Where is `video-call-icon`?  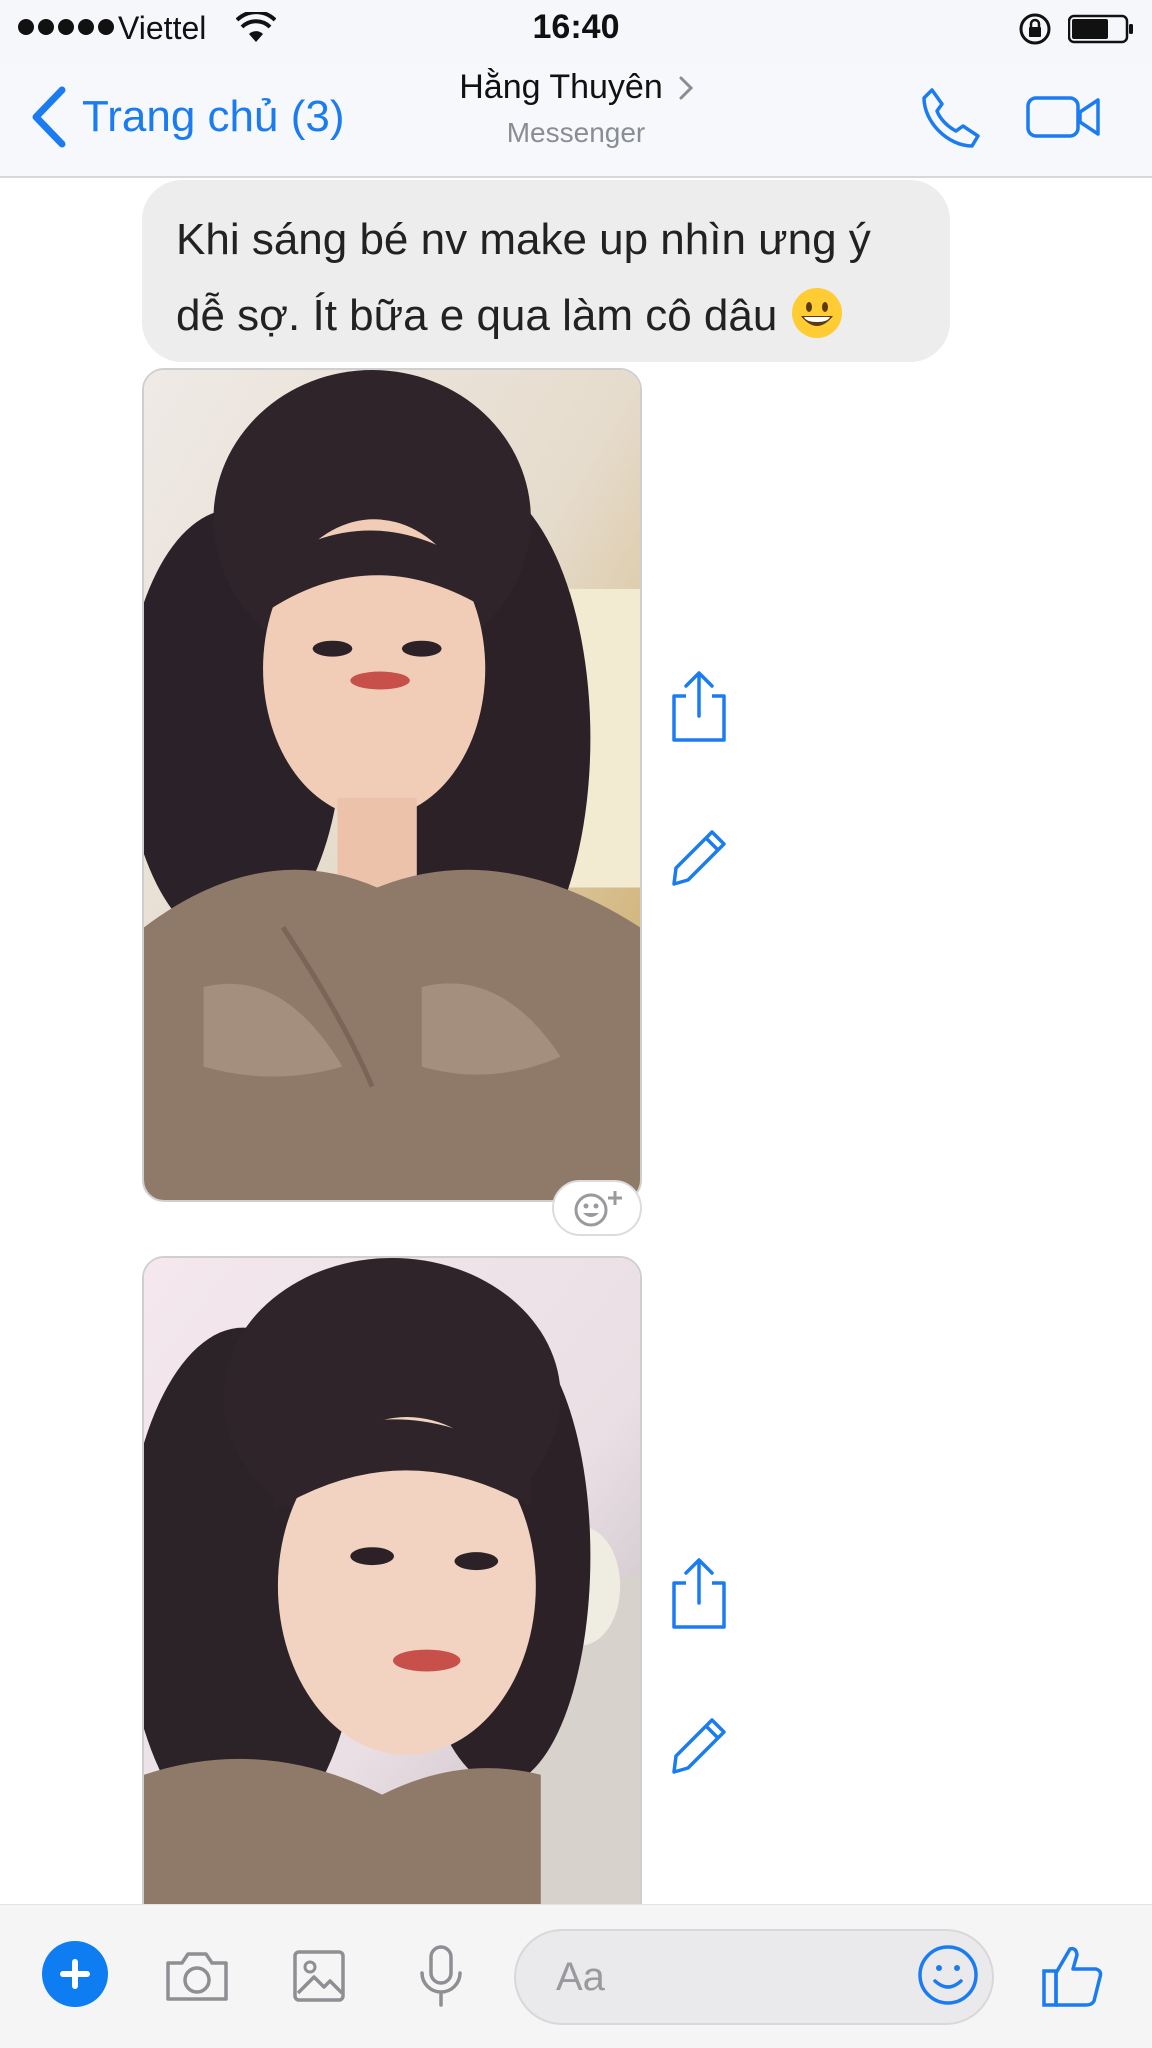 video-call-icon is located at coordinates (1063, 117).